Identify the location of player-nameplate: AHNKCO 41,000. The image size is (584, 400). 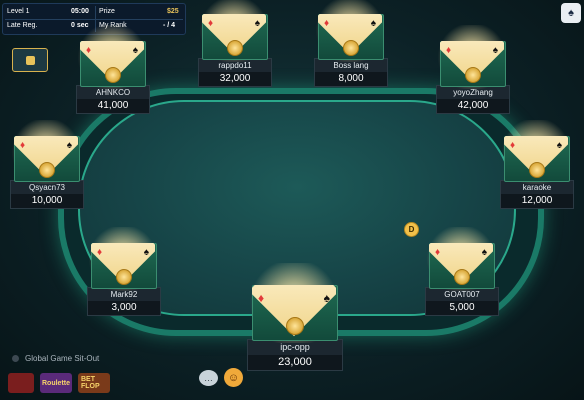
(113, 99).